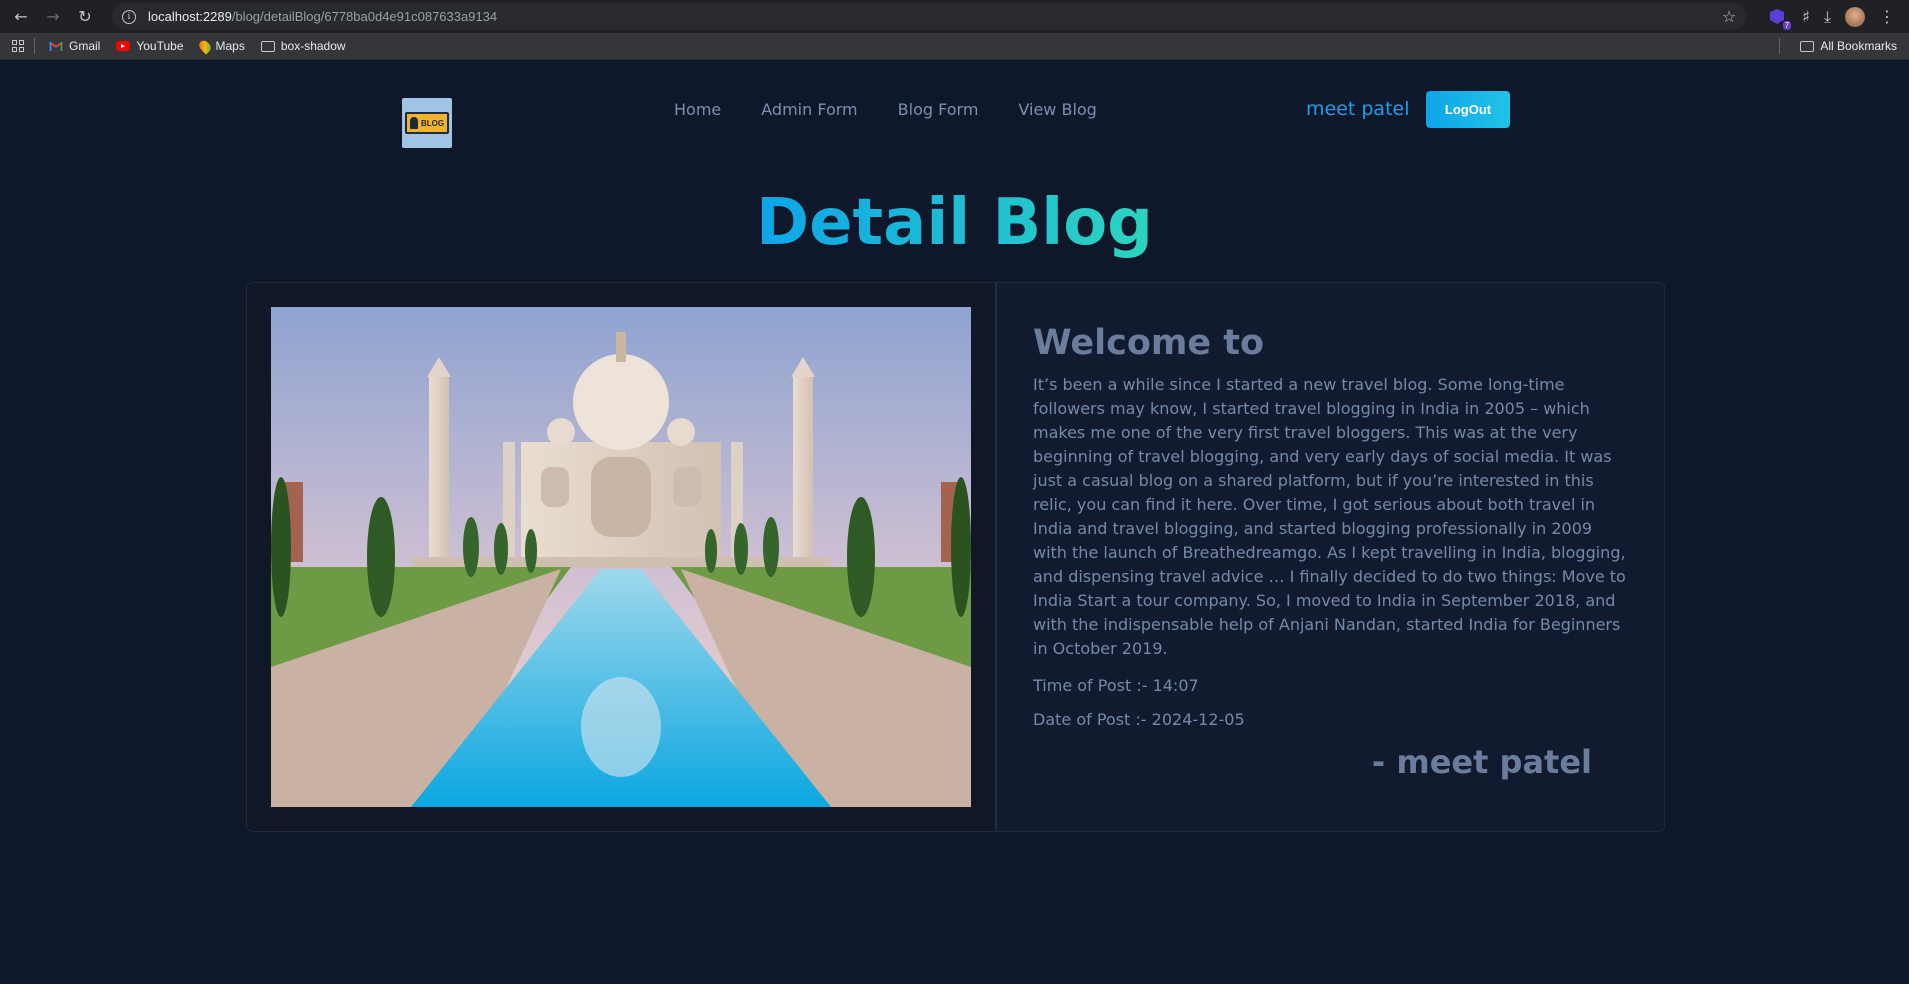 Image resolution: width=1909 pixels, height=984 pixels. What do you see at coordinates (230, 46) in the screenshot?
I see `bookmark-label: Maps` at bounding box center [230, 46].